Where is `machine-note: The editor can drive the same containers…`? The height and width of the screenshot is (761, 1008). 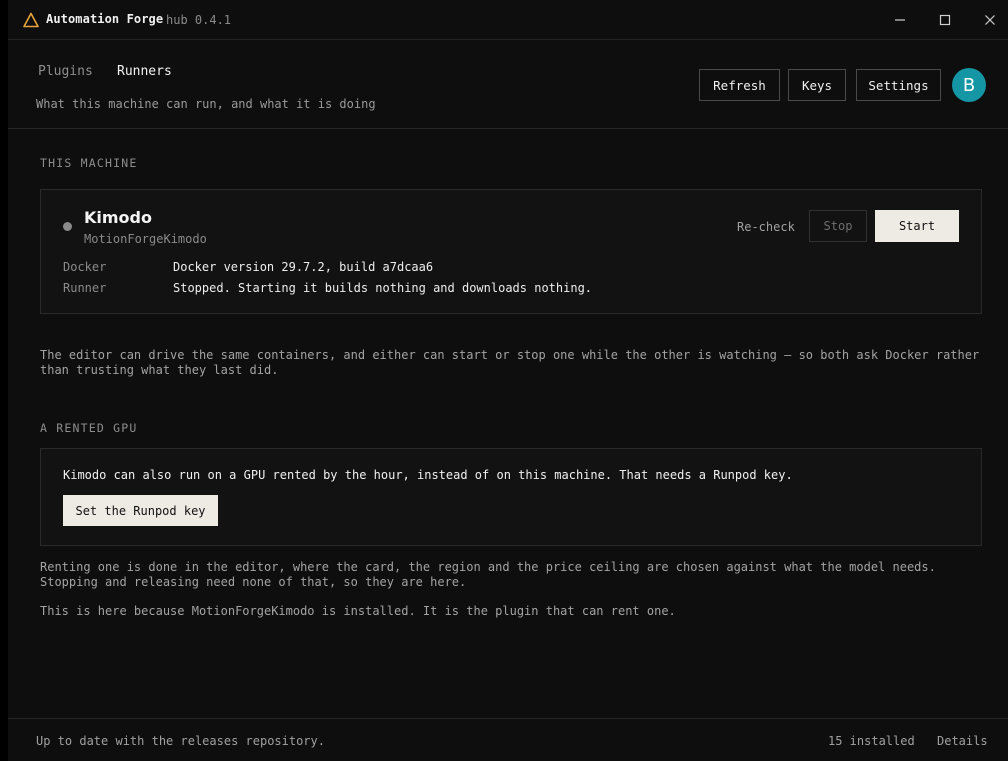
machine-note: The editor can drive the same containers… is located at coordinates (510, 362).